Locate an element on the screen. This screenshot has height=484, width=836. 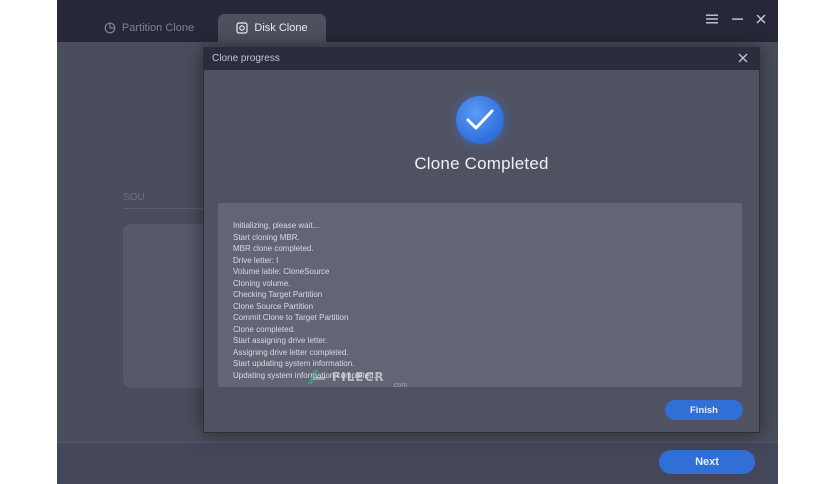
log-line: Drive letter: I is located at coordinates (256, 260).